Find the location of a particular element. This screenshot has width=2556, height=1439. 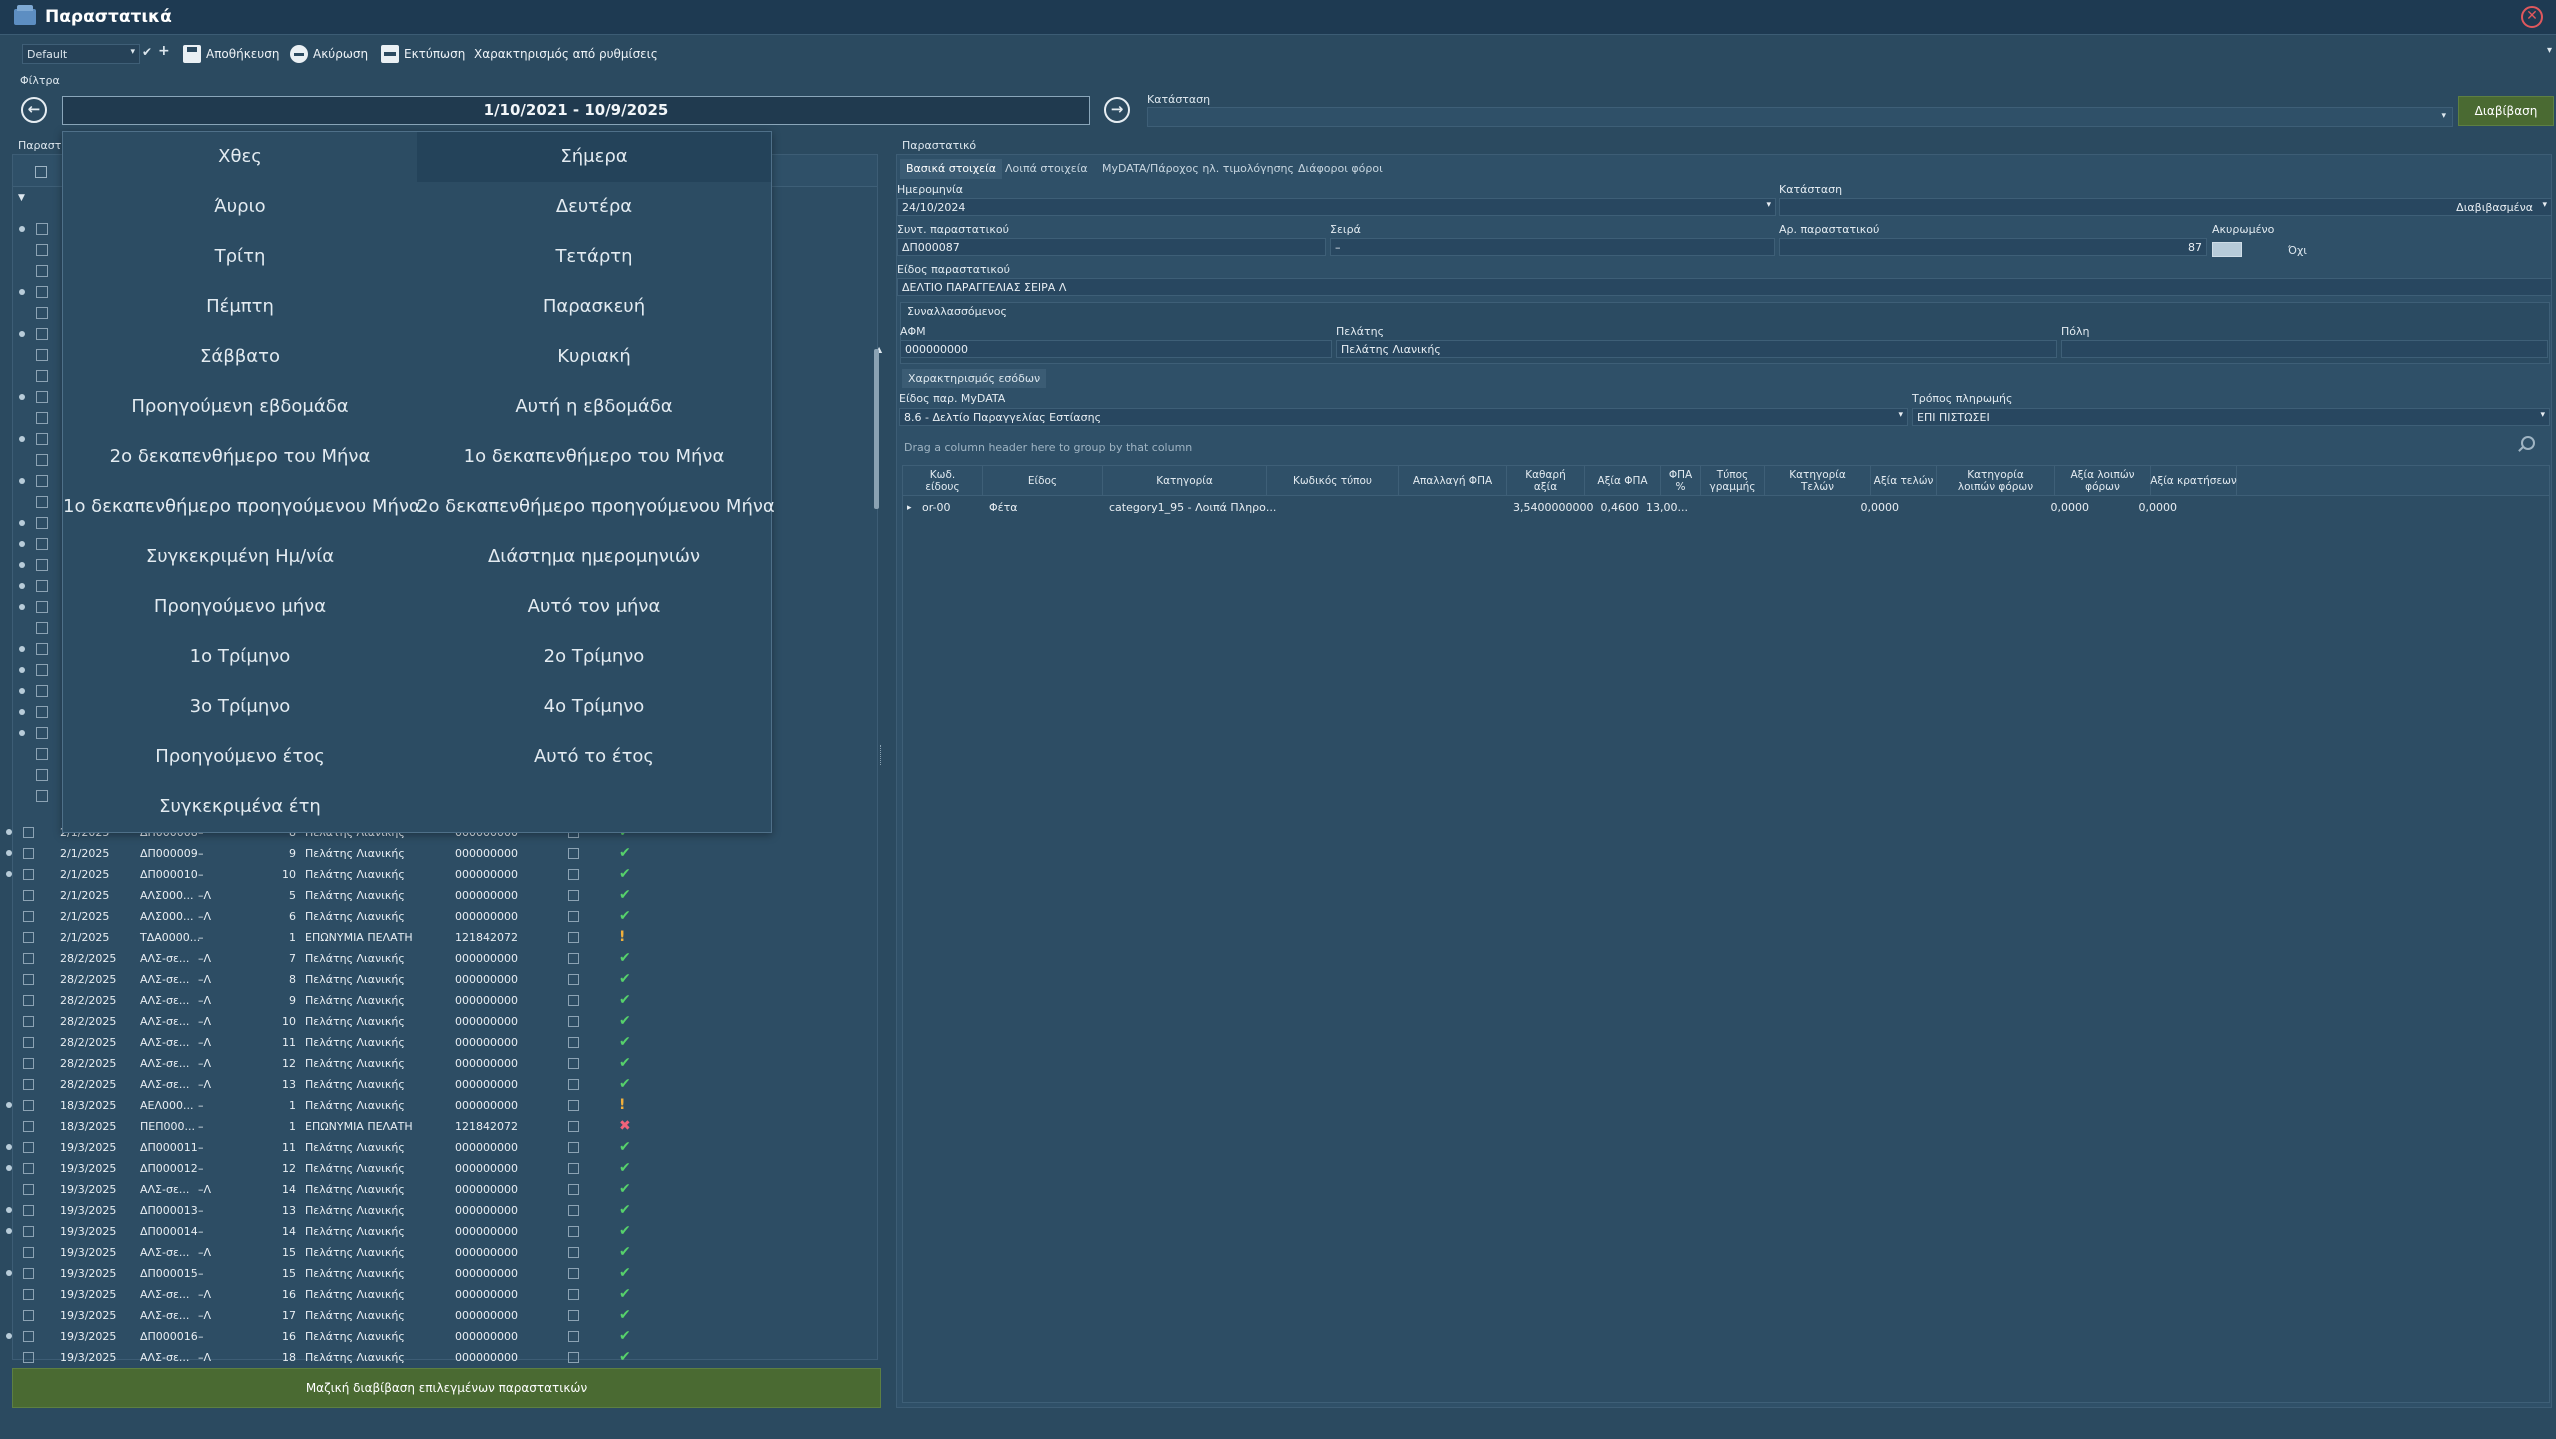

date-option: Αυτό το έτος is located at coordinates (594, 757).